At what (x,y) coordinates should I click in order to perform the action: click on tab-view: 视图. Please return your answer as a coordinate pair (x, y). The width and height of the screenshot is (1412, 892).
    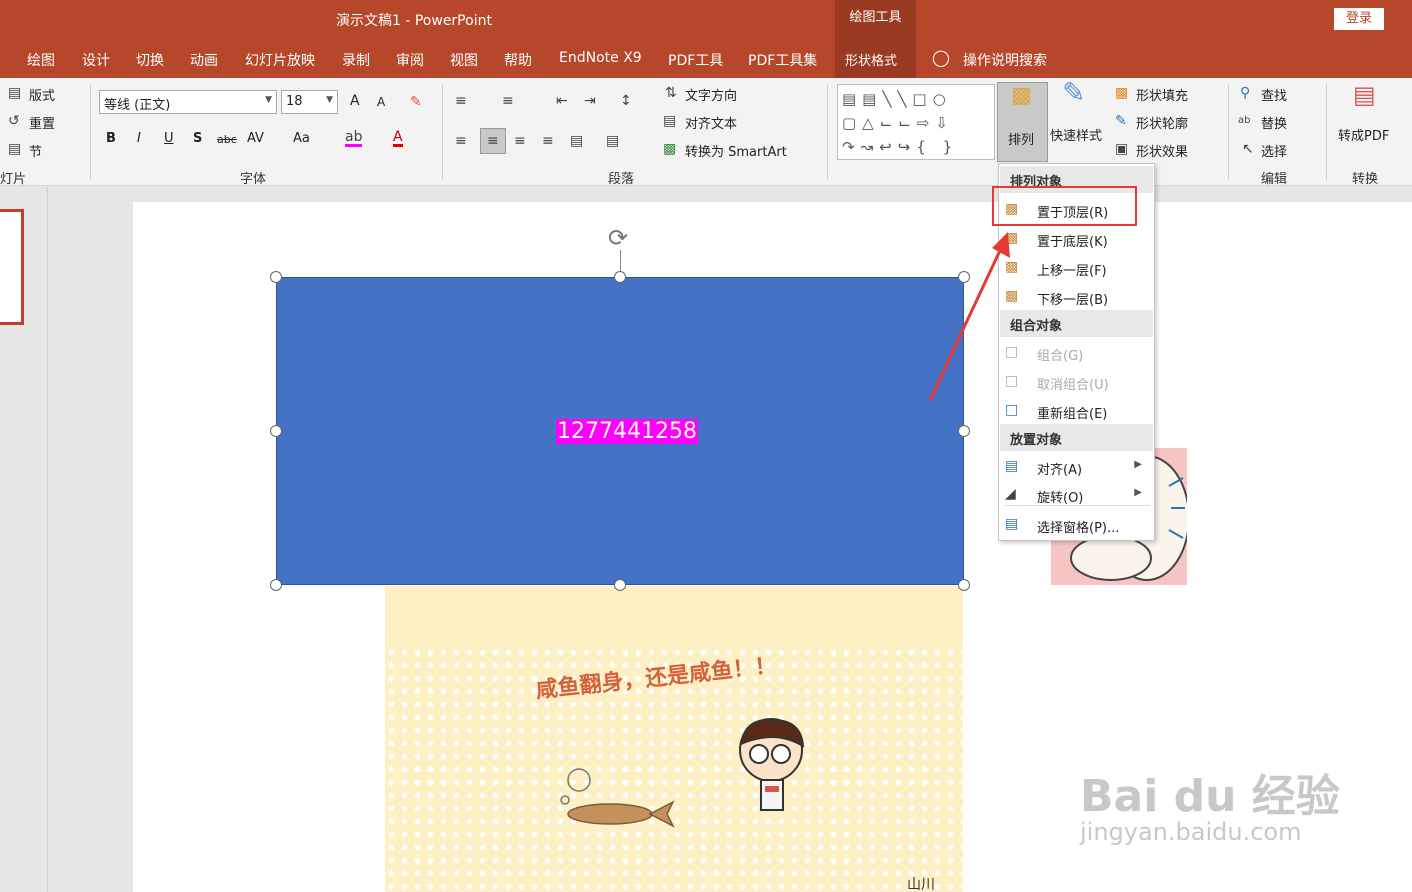
    Looking at the image, I should click on (464, 60).